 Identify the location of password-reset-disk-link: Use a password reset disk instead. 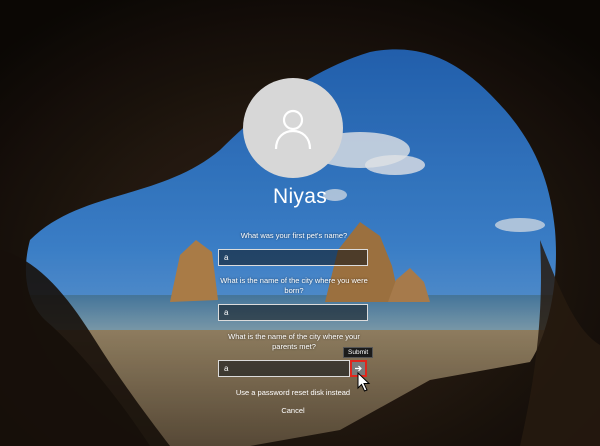
(293, 392).